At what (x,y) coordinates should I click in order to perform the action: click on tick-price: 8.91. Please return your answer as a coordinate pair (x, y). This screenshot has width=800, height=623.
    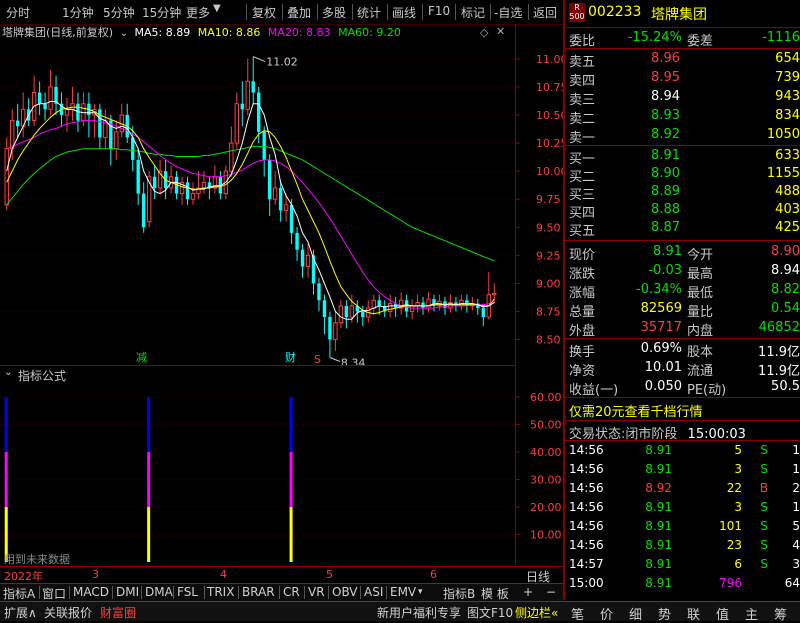
    Looking at the image, I should click on (658, 507).